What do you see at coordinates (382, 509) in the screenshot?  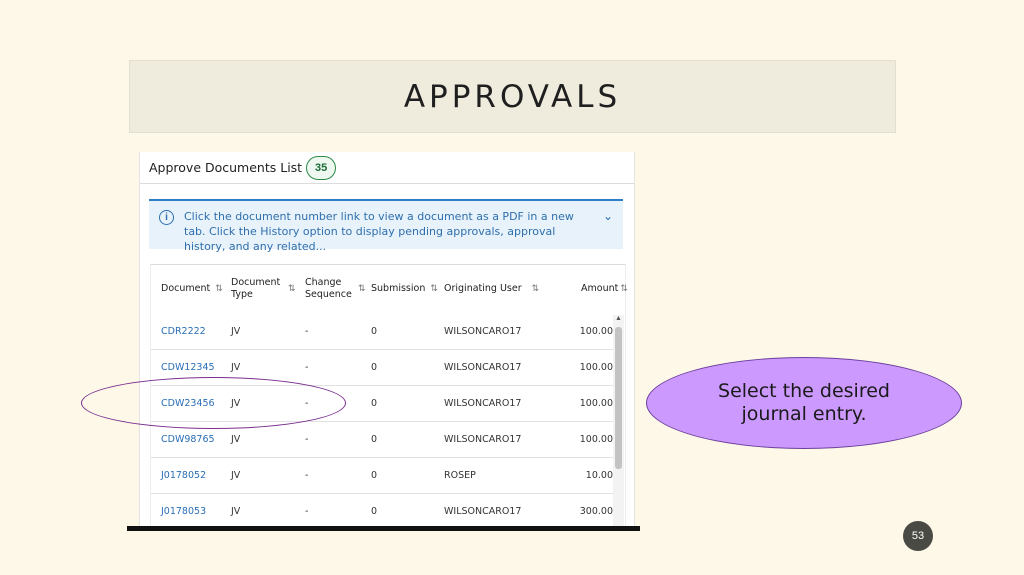 I see `table-row: J0178053 JV - 0 WILSONCARO17 300.00` at bounding box center [382, 509].